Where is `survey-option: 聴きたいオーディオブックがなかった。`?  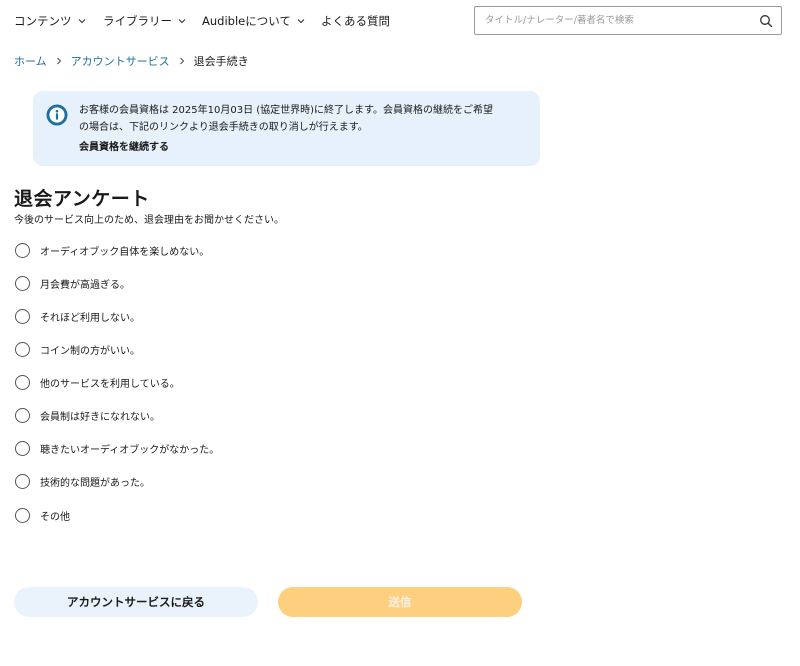 survey-option: 聴きたいオーディオブックがなかった。 is located at coordinates (117, 448).